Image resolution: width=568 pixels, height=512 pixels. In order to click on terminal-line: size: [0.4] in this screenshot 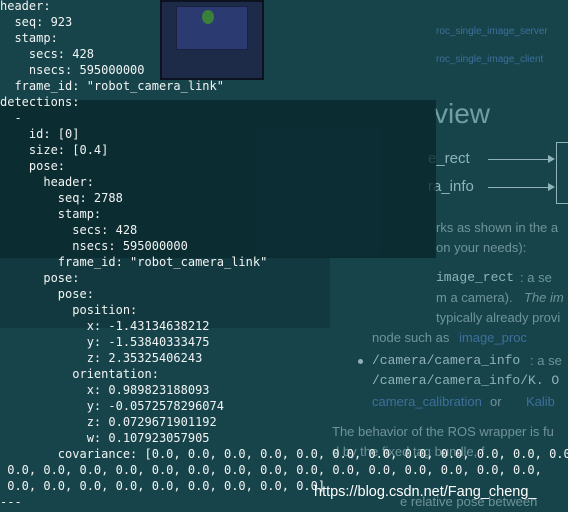, I will do `click(54, 150)`.